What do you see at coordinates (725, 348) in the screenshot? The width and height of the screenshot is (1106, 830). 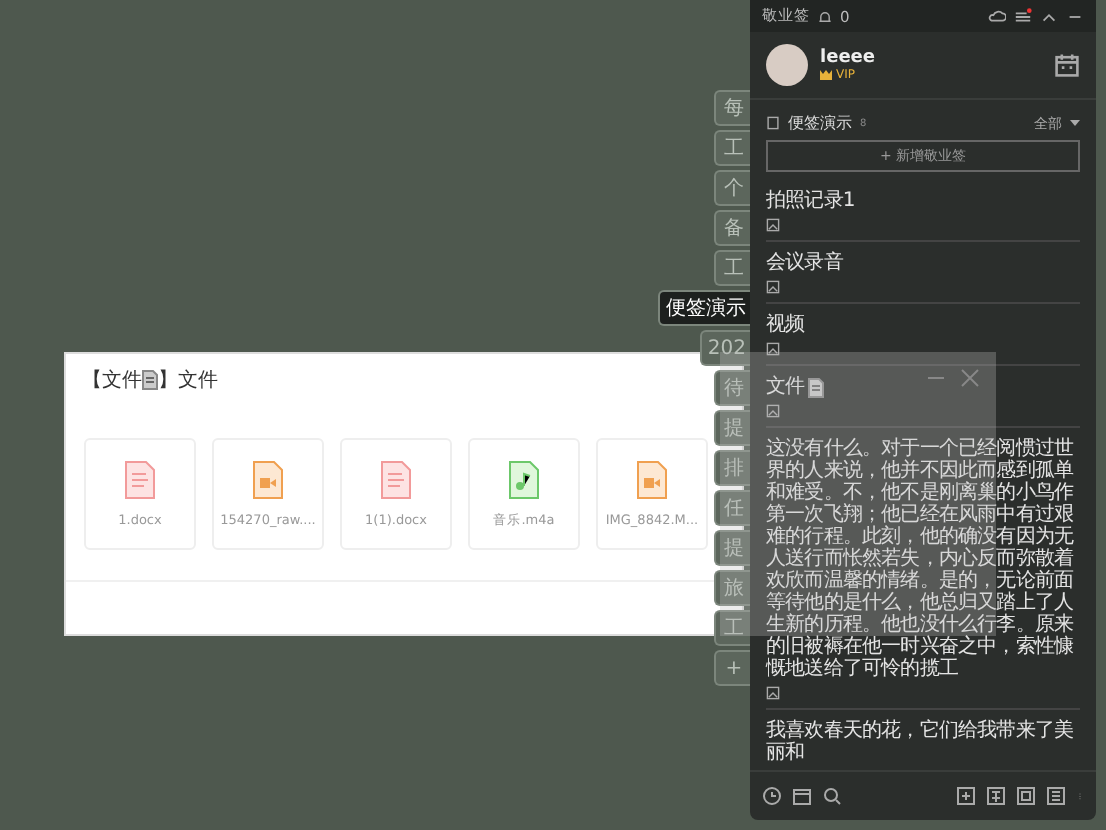 I see `category-tab: 202` at bounding box center [725, 348].